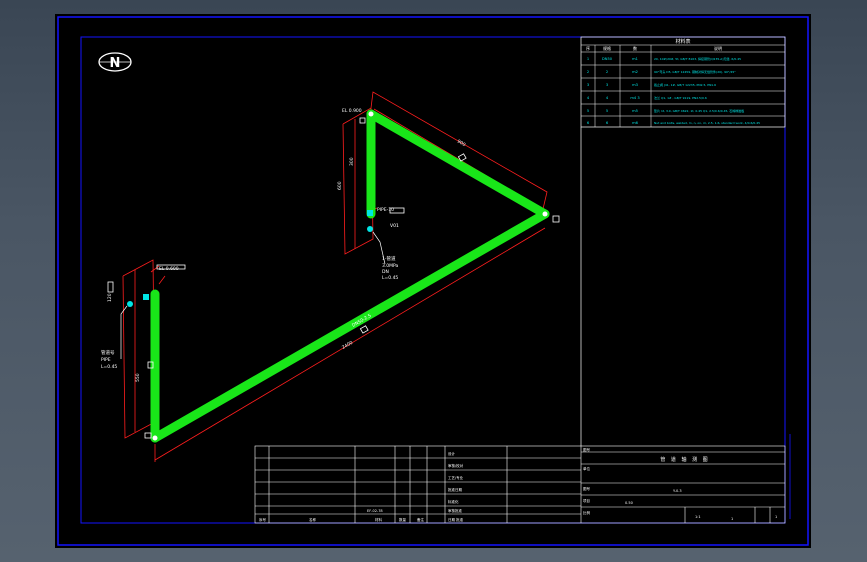 This screenshot has height=562, width=867. Describe the element at coordinates (587, 449) in the screenshot. I see `title-block-right-top: 图号` at that location.